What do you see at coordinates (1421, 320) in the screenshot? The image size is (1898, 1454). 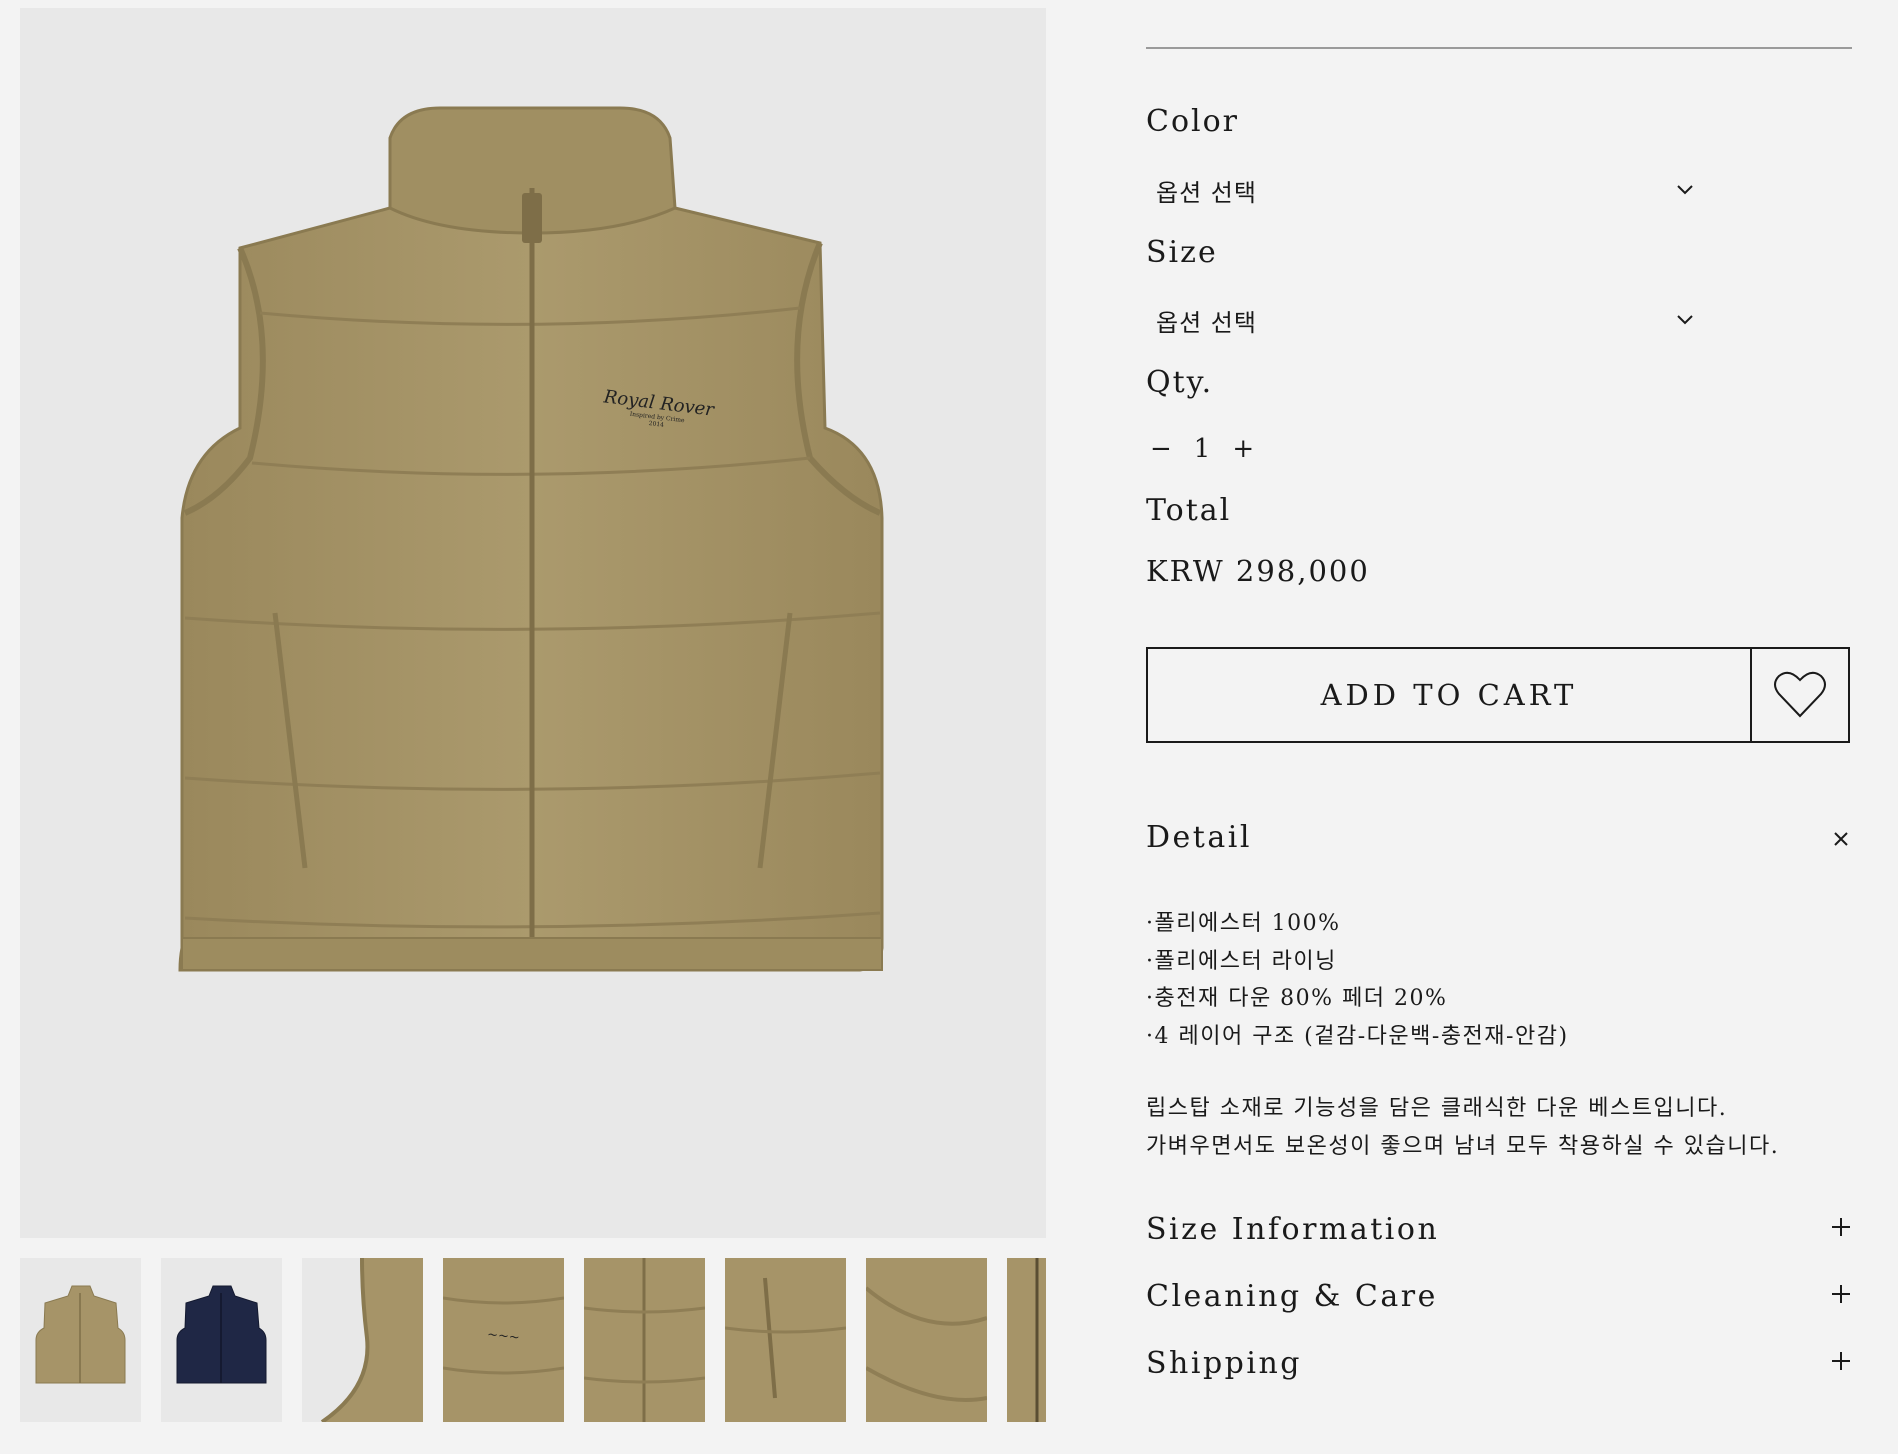 I see `size-select: 옵션 선택` at bounding box center [1421, 320].